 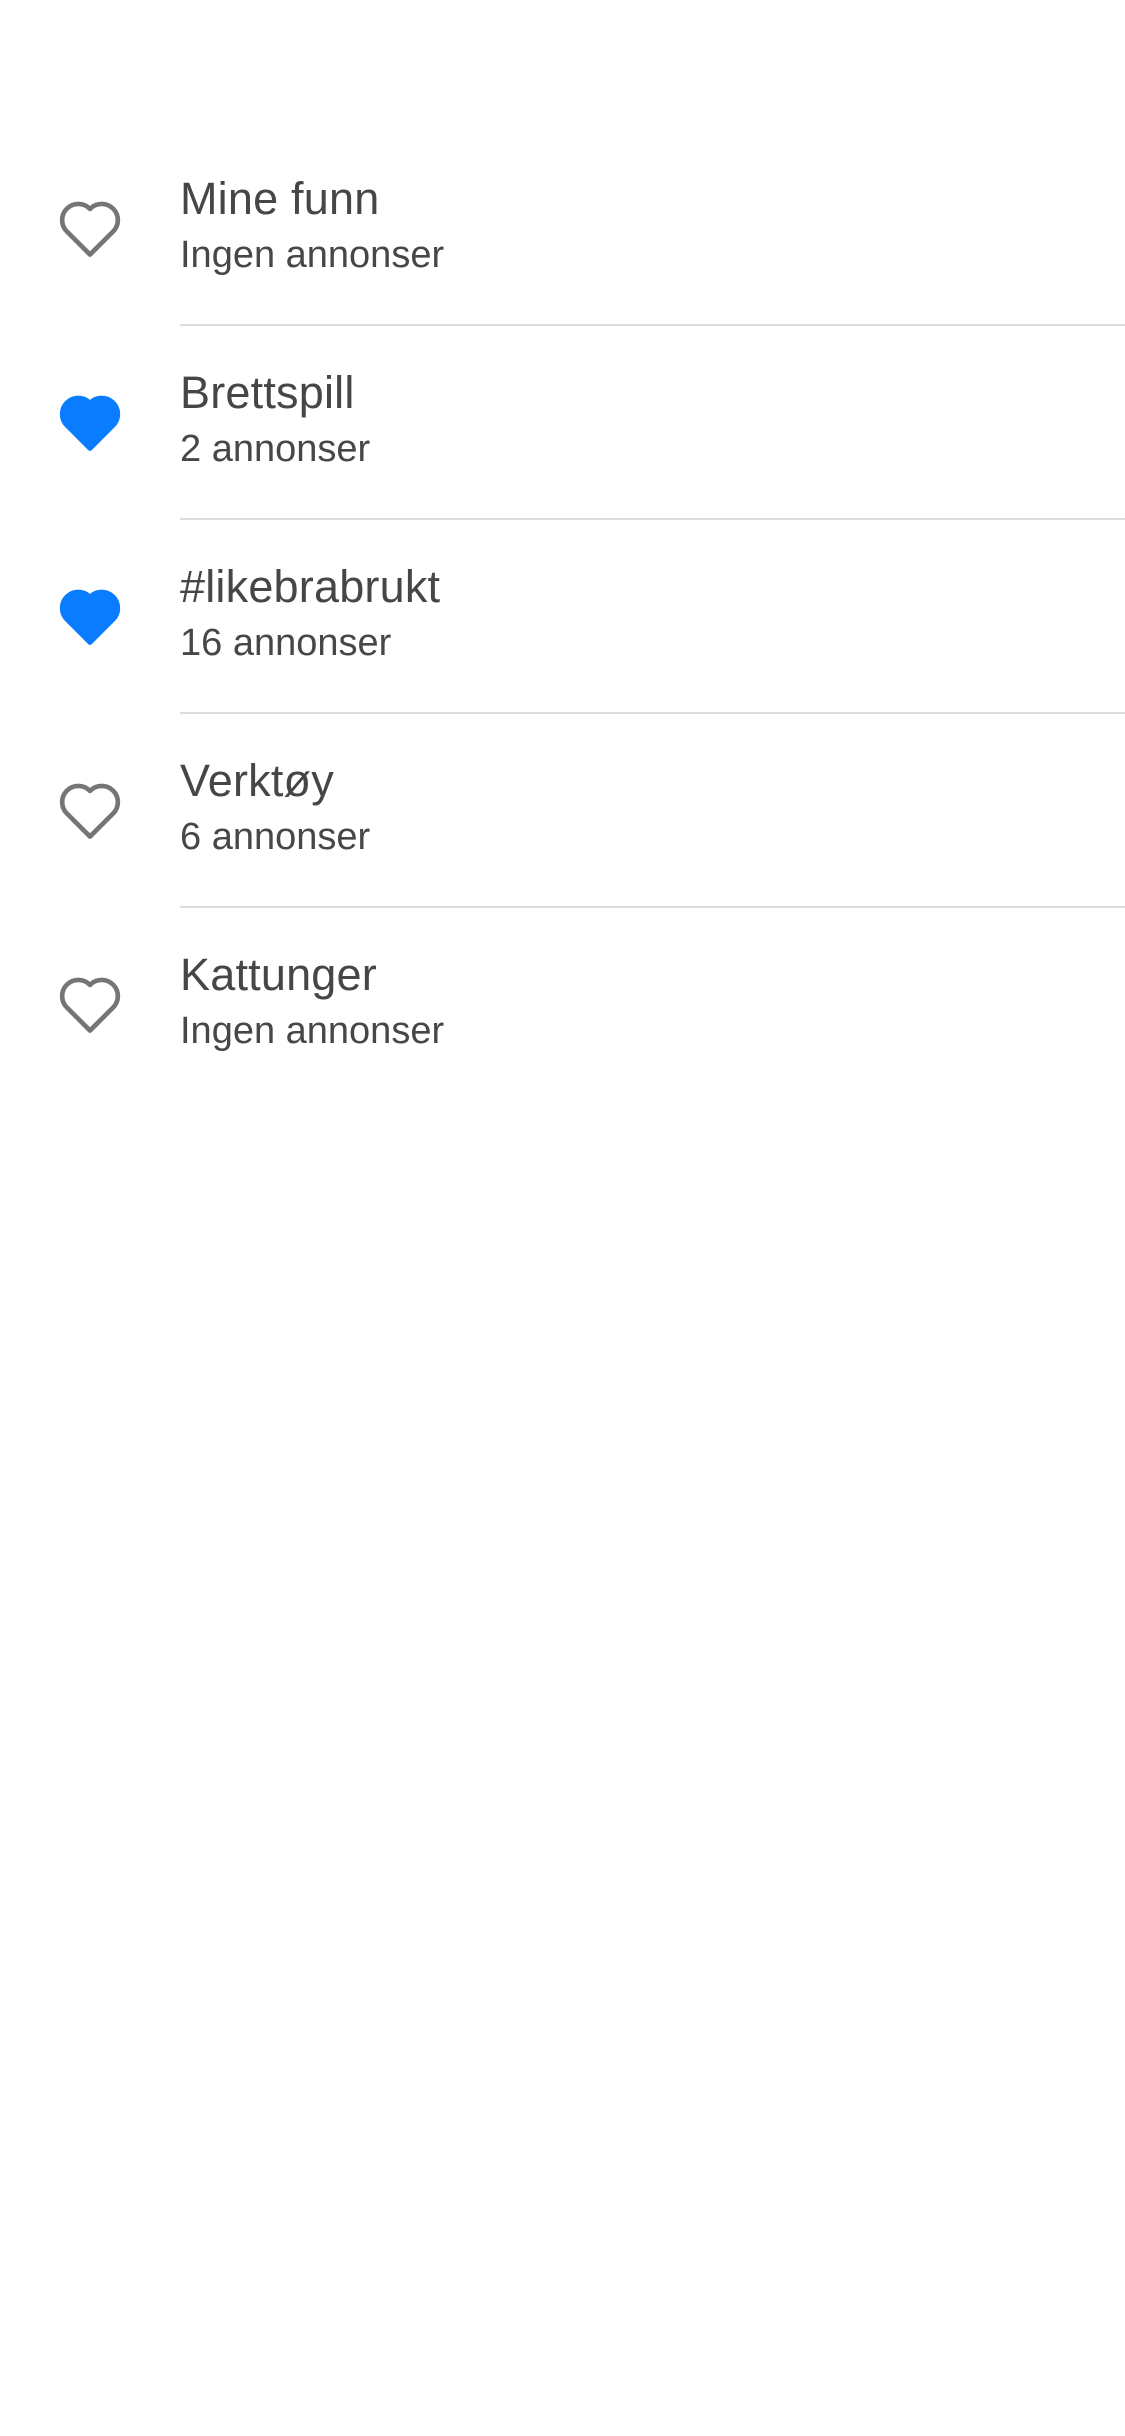 I want to click on list-title: Mine funn, so click(x=280, y=198).